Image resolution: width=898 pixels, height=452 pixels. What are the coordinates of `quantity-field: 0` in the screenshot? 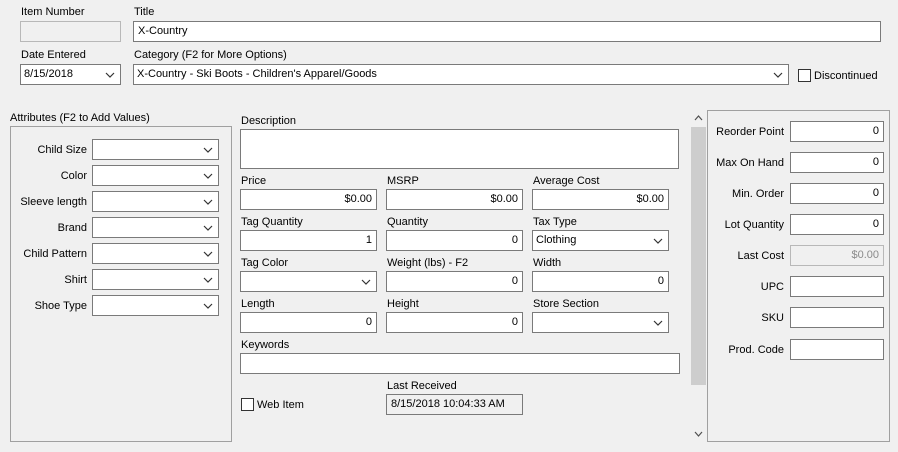 It's located at (454, 240).